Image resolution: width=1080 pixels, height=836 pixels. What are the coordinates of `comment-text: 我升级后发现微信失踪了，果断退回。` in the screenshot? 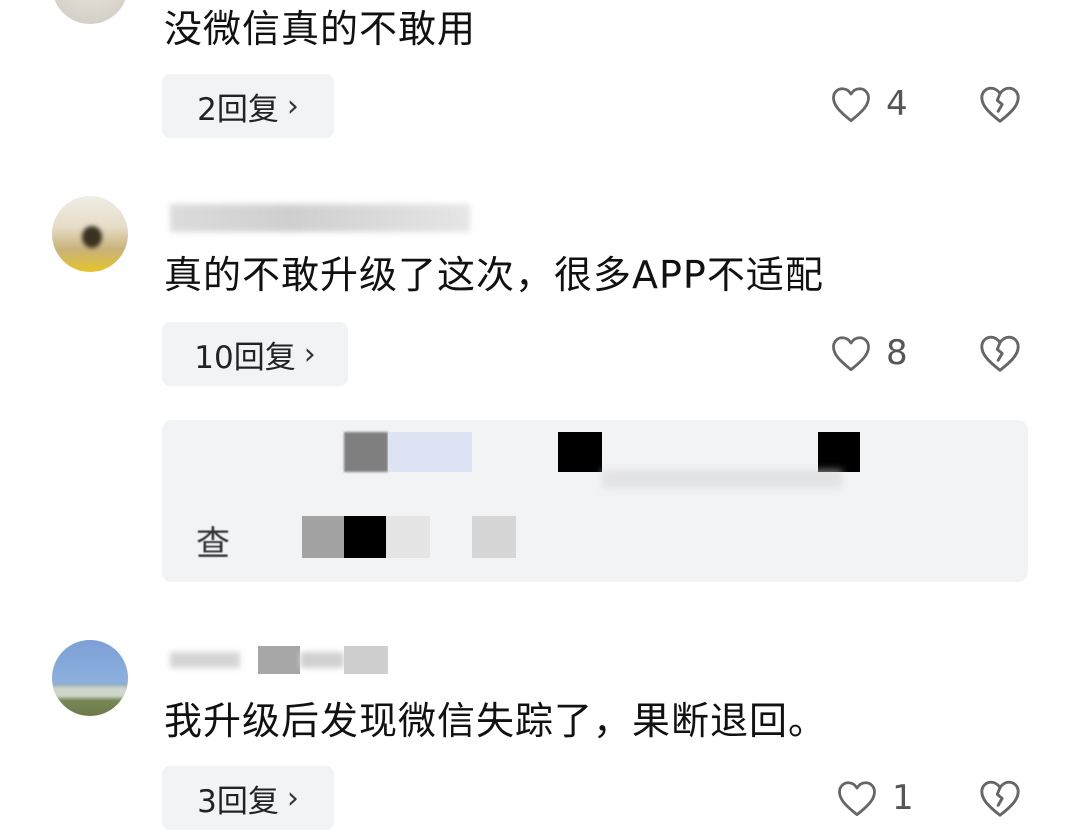 It's located at (496, 721).